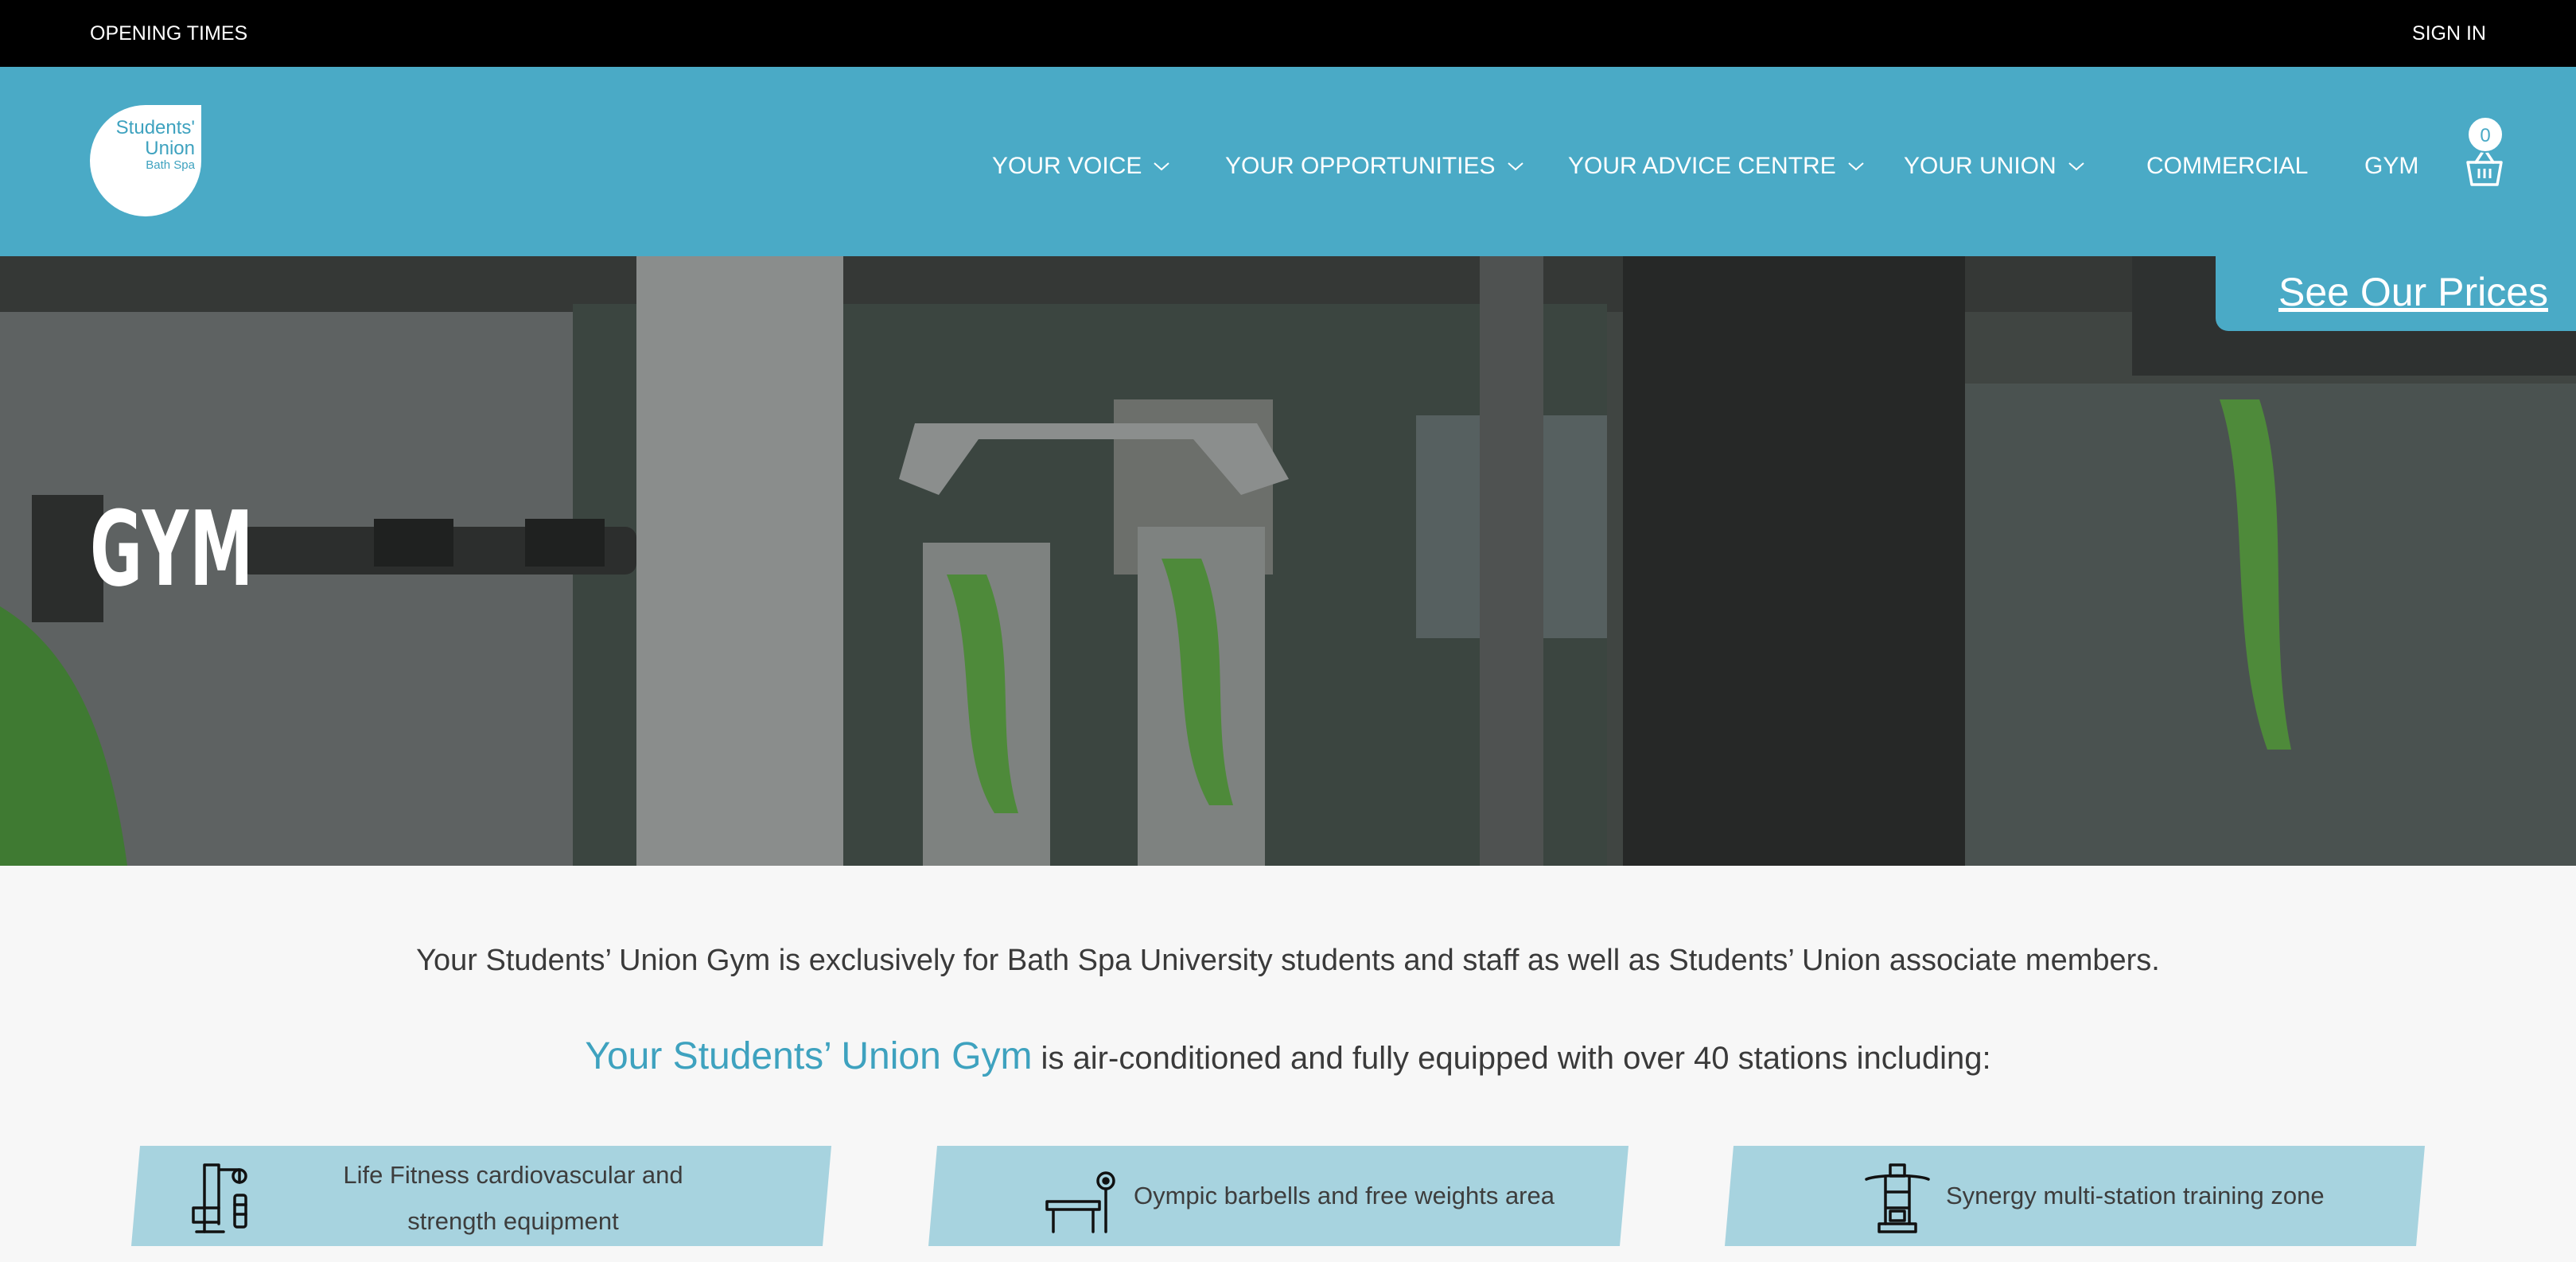 The width and height of the screenshot is (2576, 1262). Describe the element at coordinates (1361, 166) in the screenshot. I see `nav-label: YOUR OPPORTUNITIES` at that location.